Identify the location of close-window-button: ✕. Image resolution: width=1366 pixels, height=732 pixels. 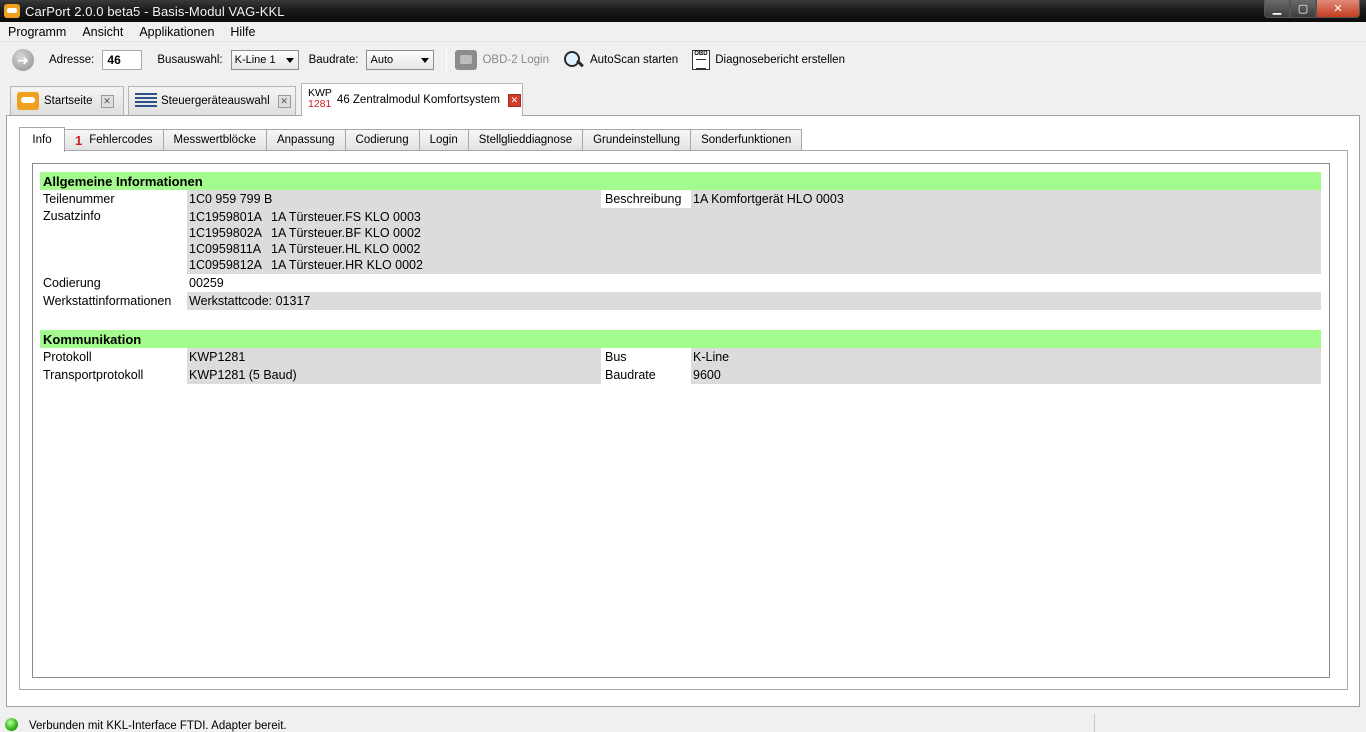
(1338, 9).